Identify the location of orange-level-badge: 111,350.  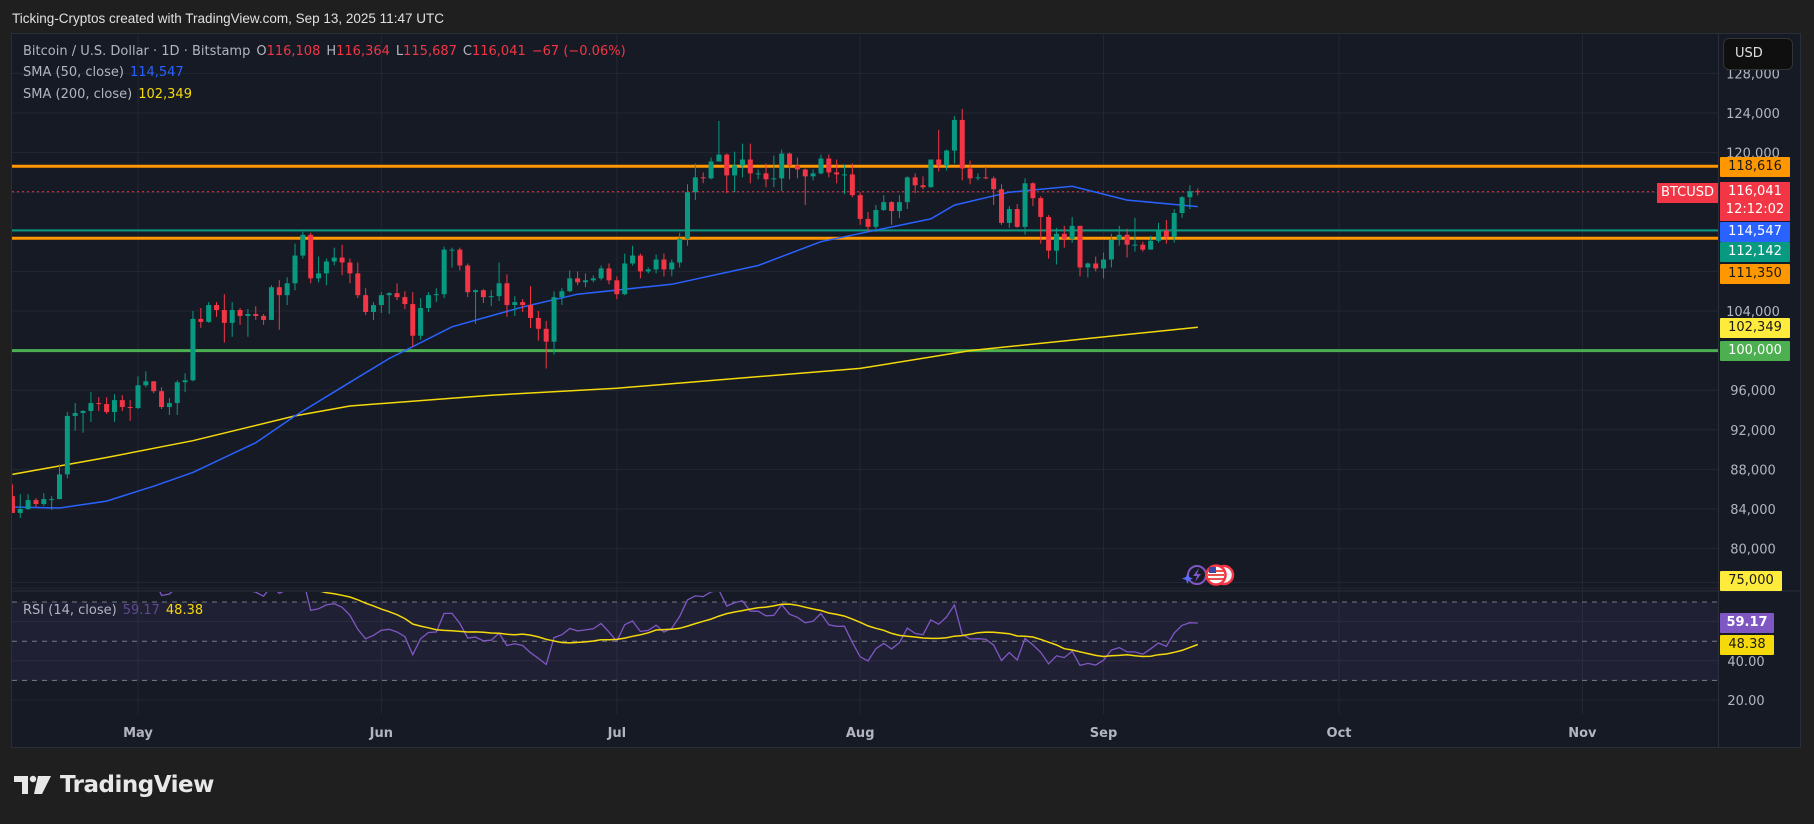
(1755, 274).